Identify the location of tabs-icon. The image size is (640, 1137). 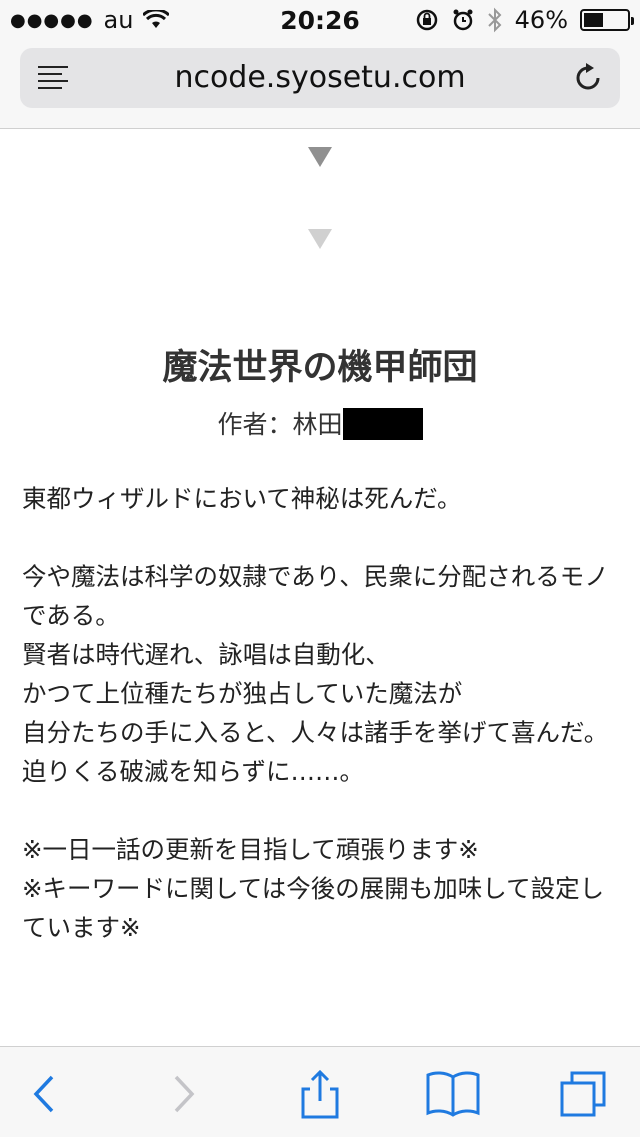
(583, 1094).